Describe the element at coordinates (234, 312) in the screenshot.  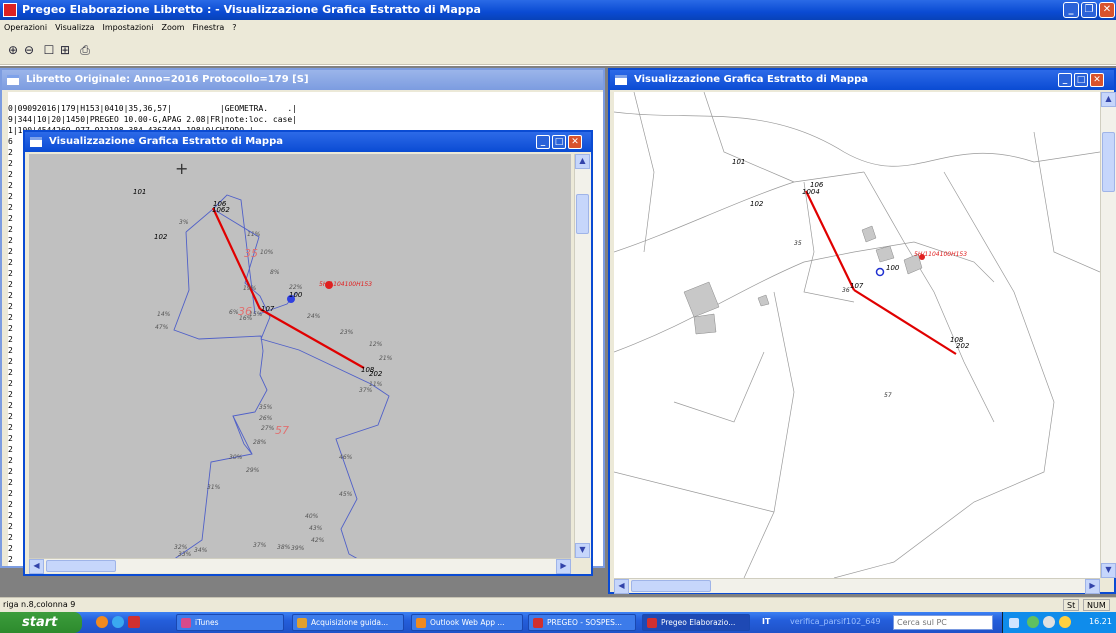
I see `map-label: 6%` at that location.